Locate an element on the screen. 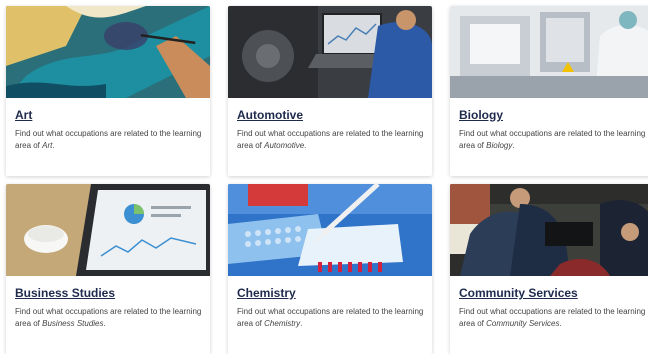  card-title: Community Services is located at coordinates (518, 293).